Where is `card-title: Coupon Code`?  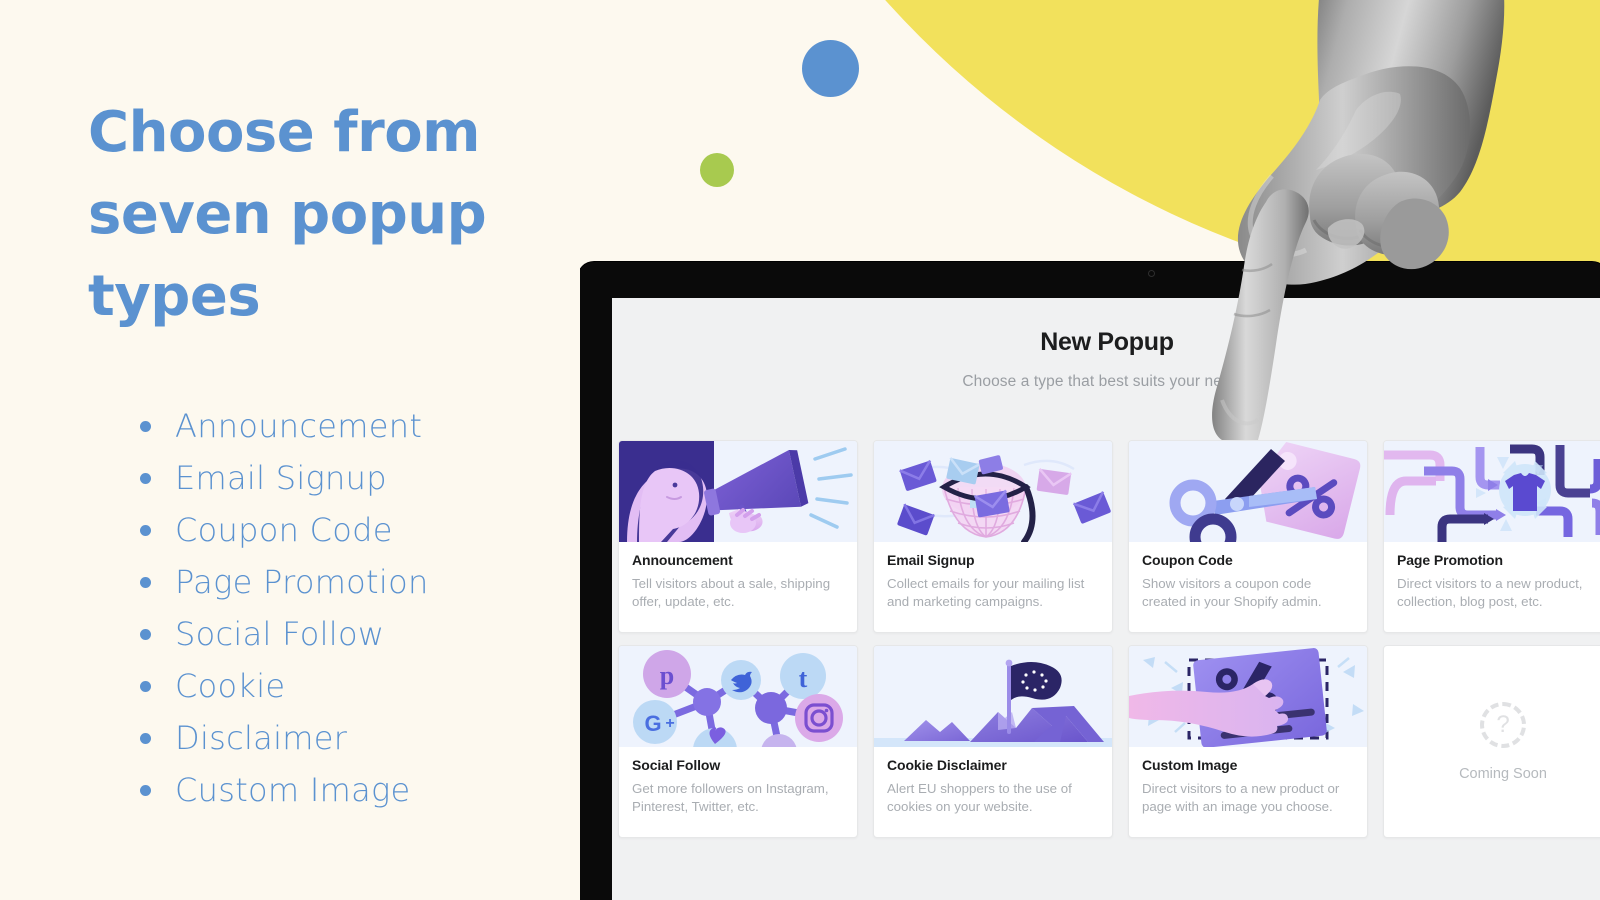
card-title: Coupon Code is located at coordinates (1187, 560).